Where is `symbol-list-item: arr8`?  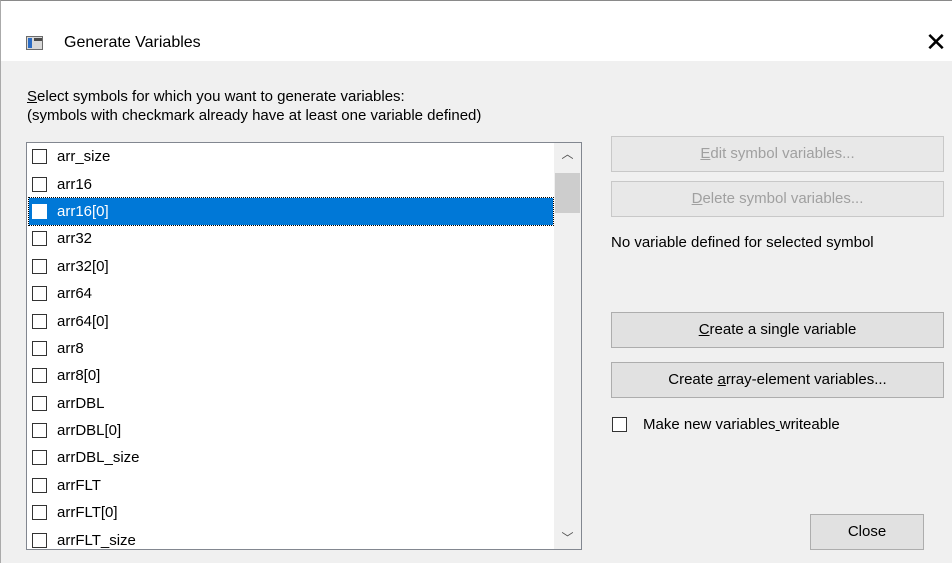
symbol-list-item: arr8 is located at coordinates (291, 348).